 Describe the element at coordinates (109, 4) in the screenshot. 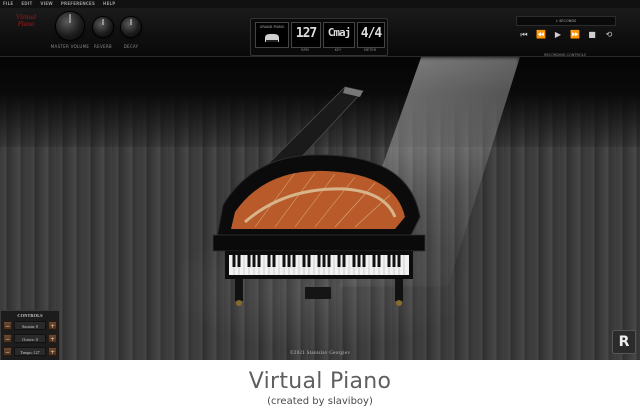

I see `menu-help: HELP` at that location.